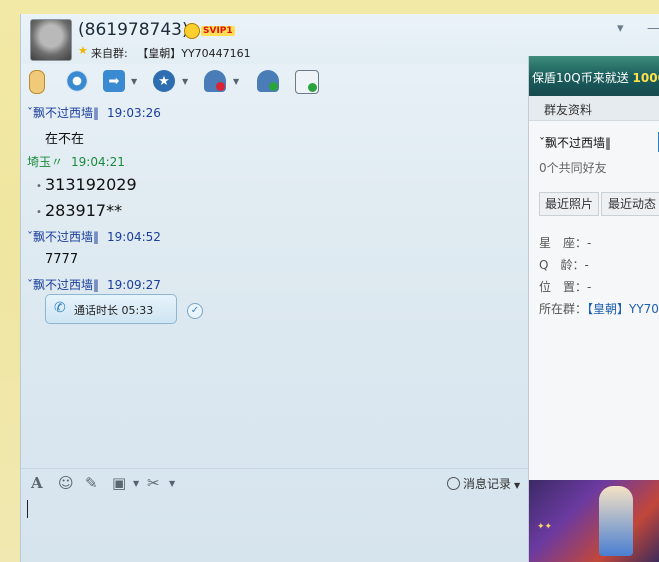  I want to click on dropdown-icon: ▾, so click(620, 28).